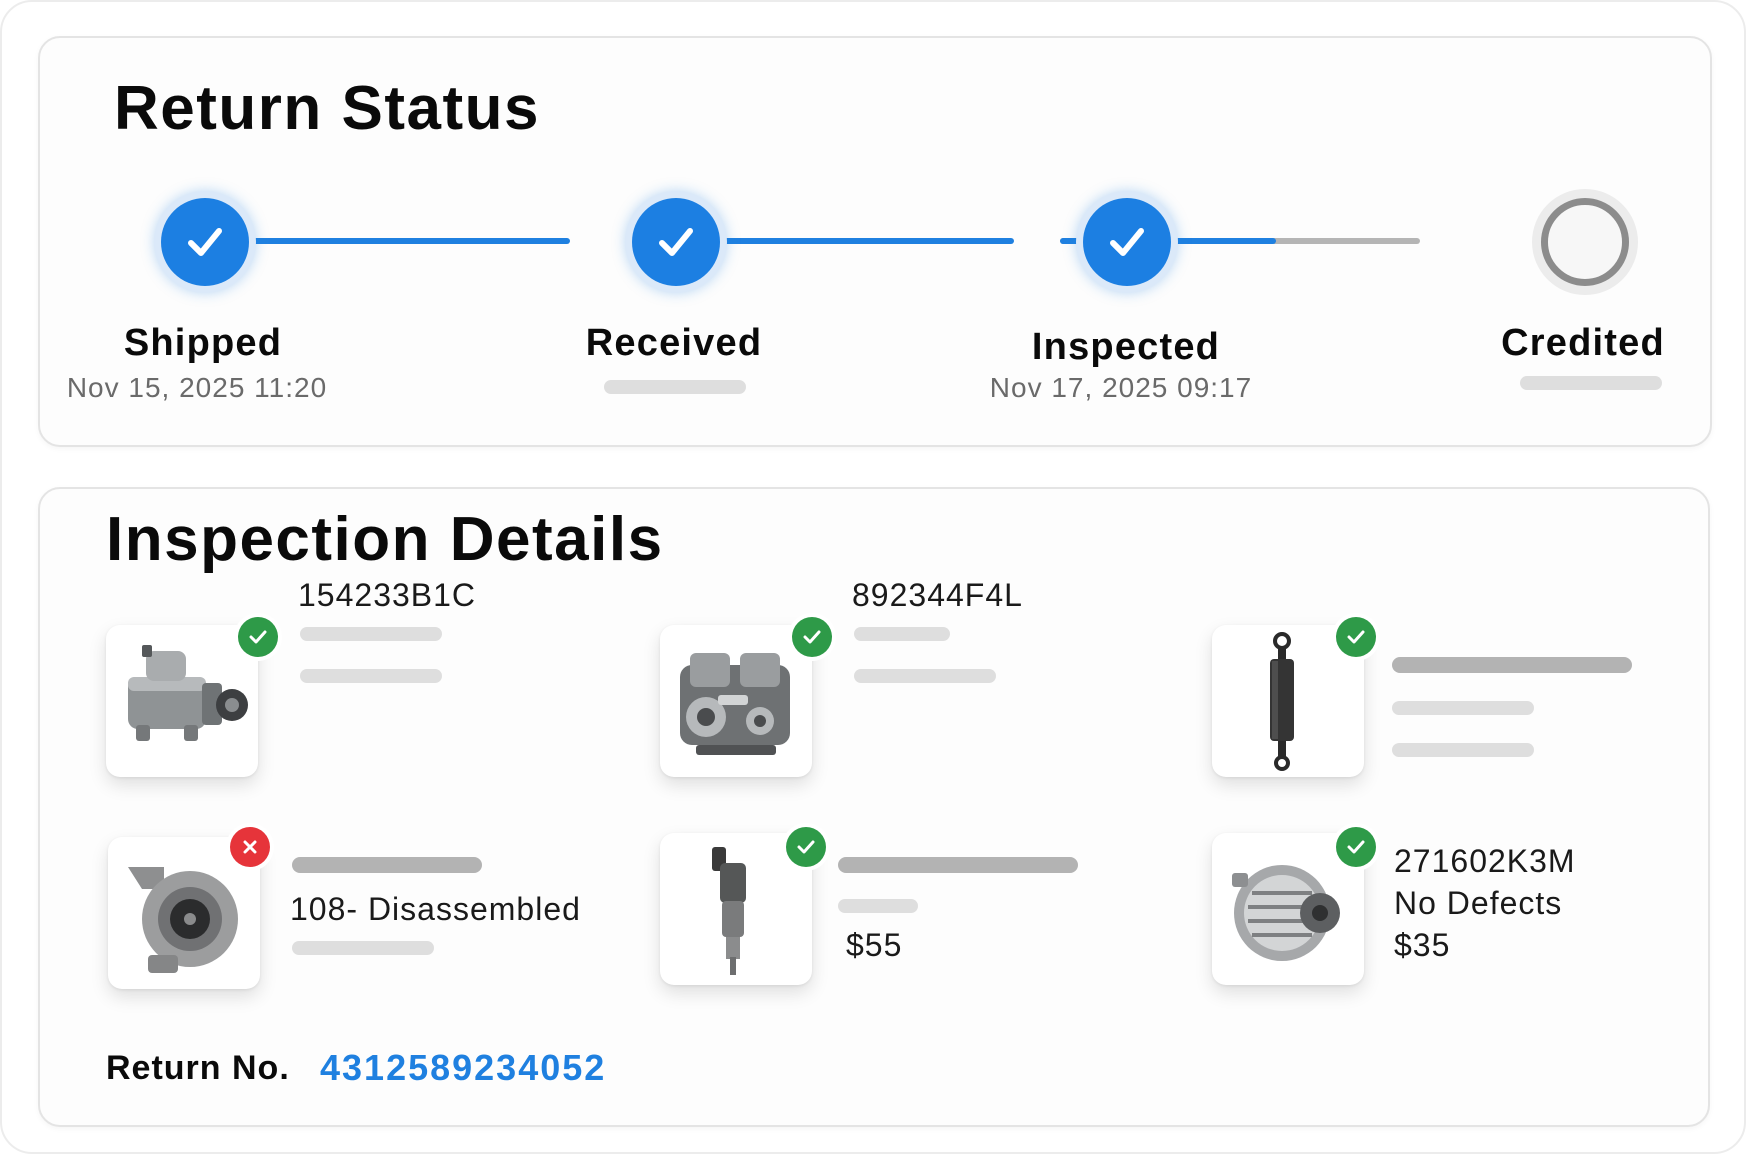 The image size is (1746, 1154). I want to click on item-thumbnail-engine-block, so click(746, 697).